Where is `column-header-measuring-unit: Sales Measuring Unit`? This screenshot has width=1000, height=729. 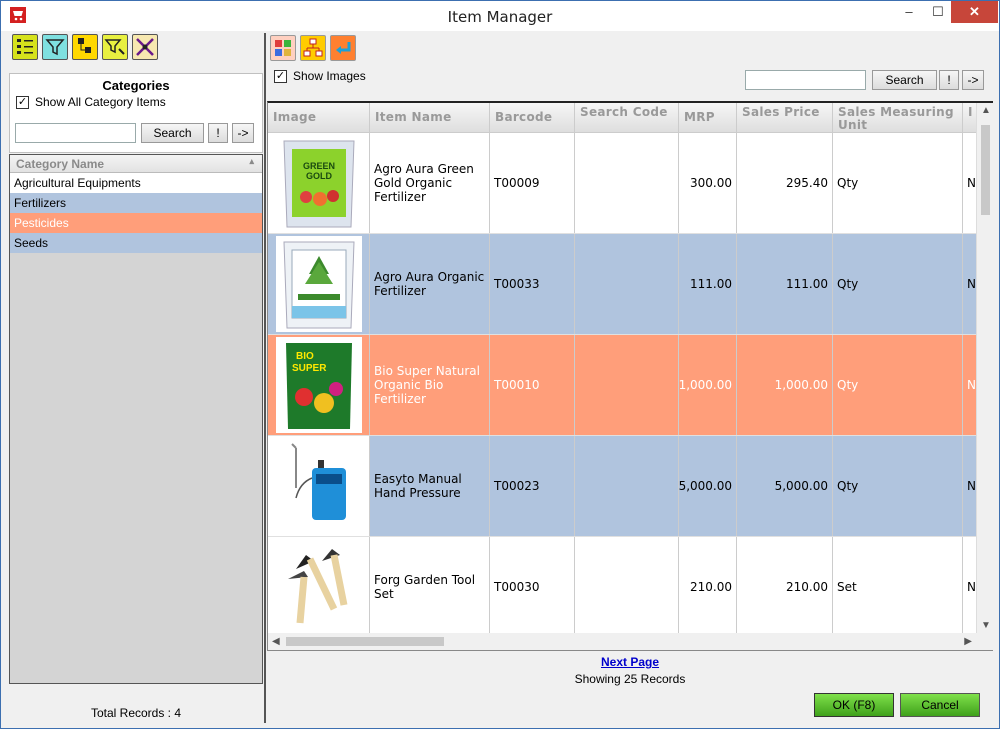
column-header-measuring-unit: Sales Measuring Unit is located at coordinates (898, 117).